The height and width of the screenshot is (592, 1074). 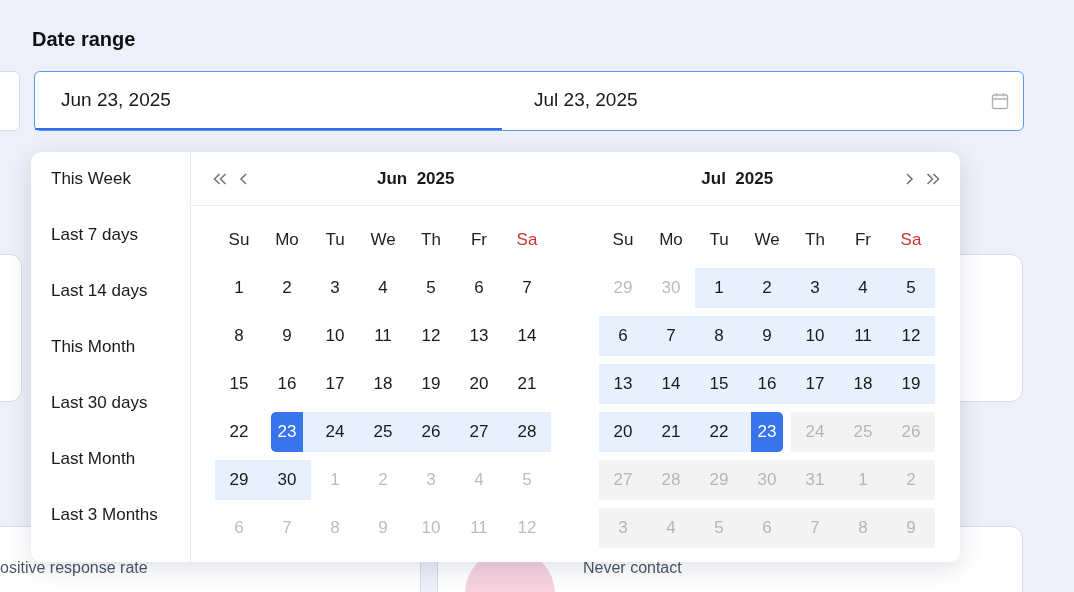 I want to click on month-title: Jun 2025, so click(x=416, y=178).